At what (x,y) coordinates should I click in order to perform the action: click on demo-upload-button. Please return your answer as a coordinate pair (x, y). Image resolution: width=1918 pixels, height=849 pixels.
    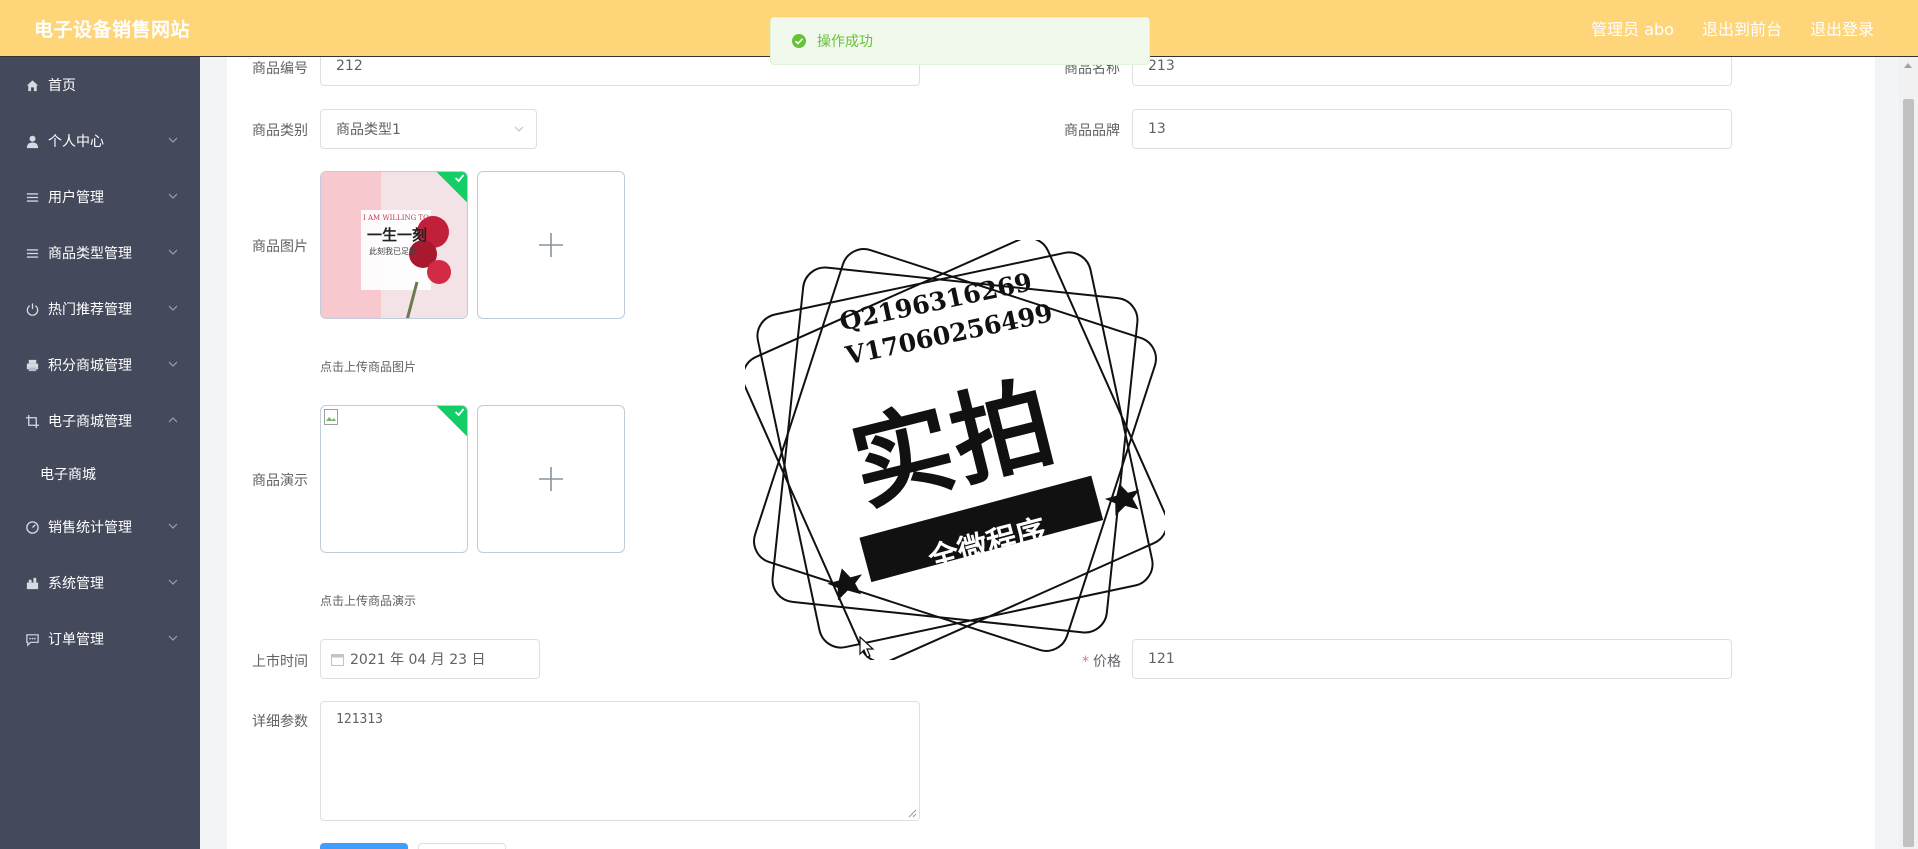
    Looking at the image, I should click on (551, 479).